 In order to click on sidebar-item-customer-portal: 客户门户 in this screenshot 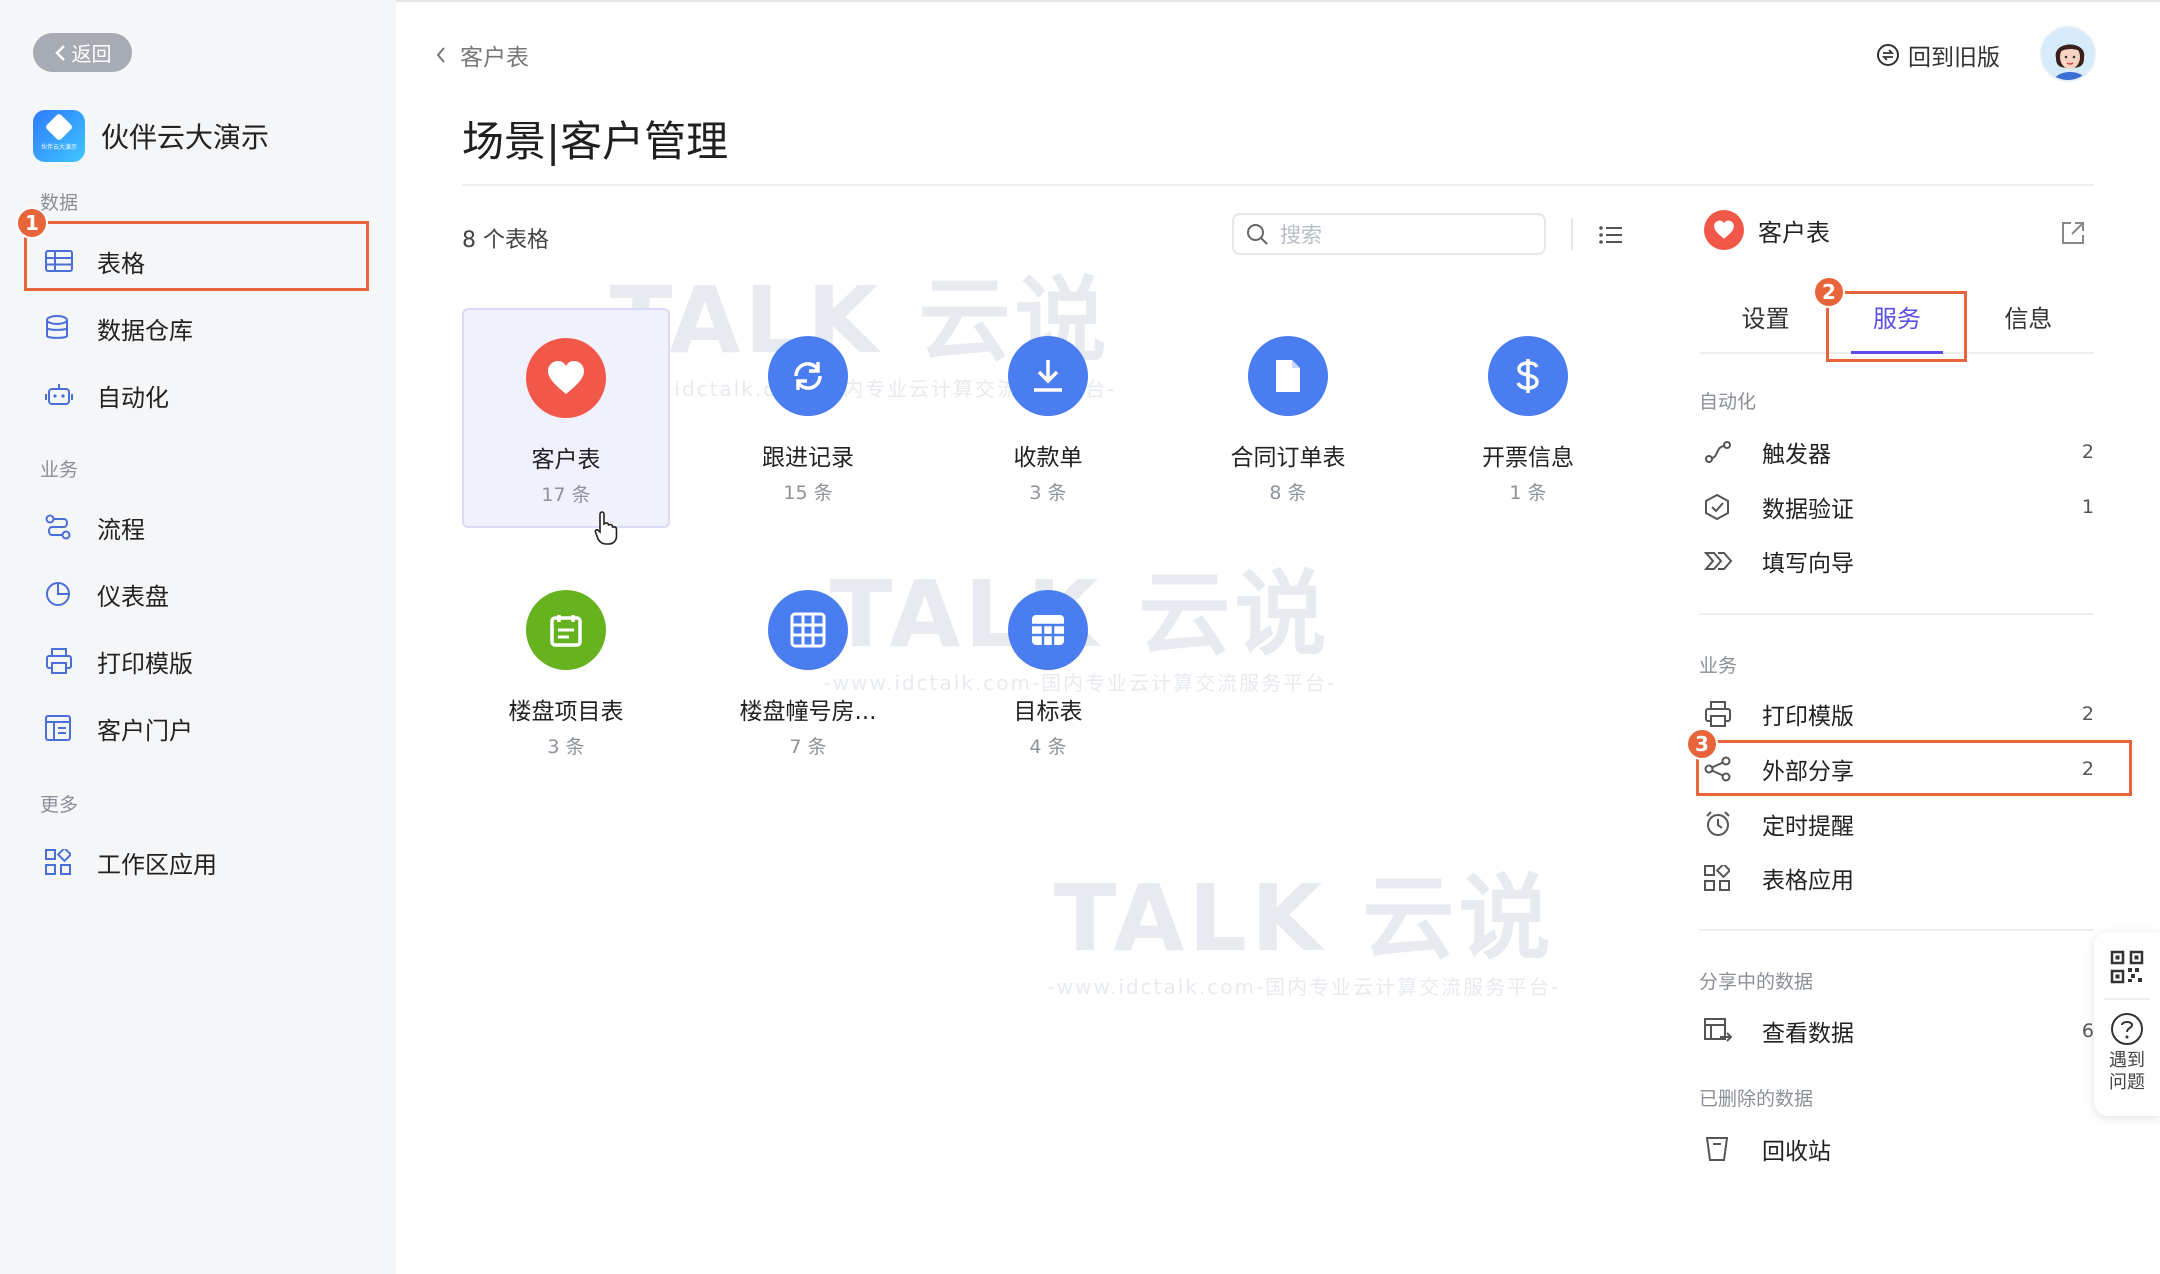, I will do `click(198, 728)`.